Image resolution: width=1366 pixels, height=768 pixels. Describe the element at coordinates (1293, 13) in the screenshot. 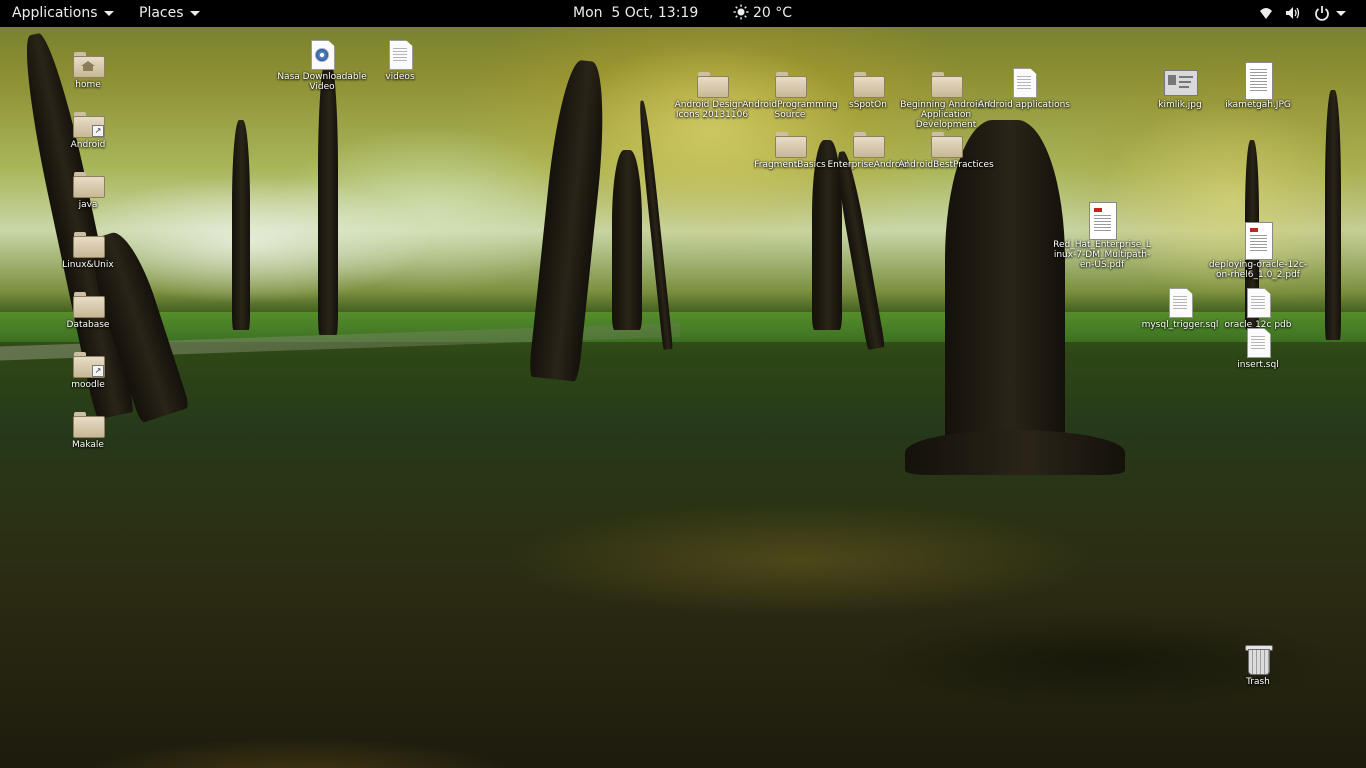

I see `volume-icon` at that location.